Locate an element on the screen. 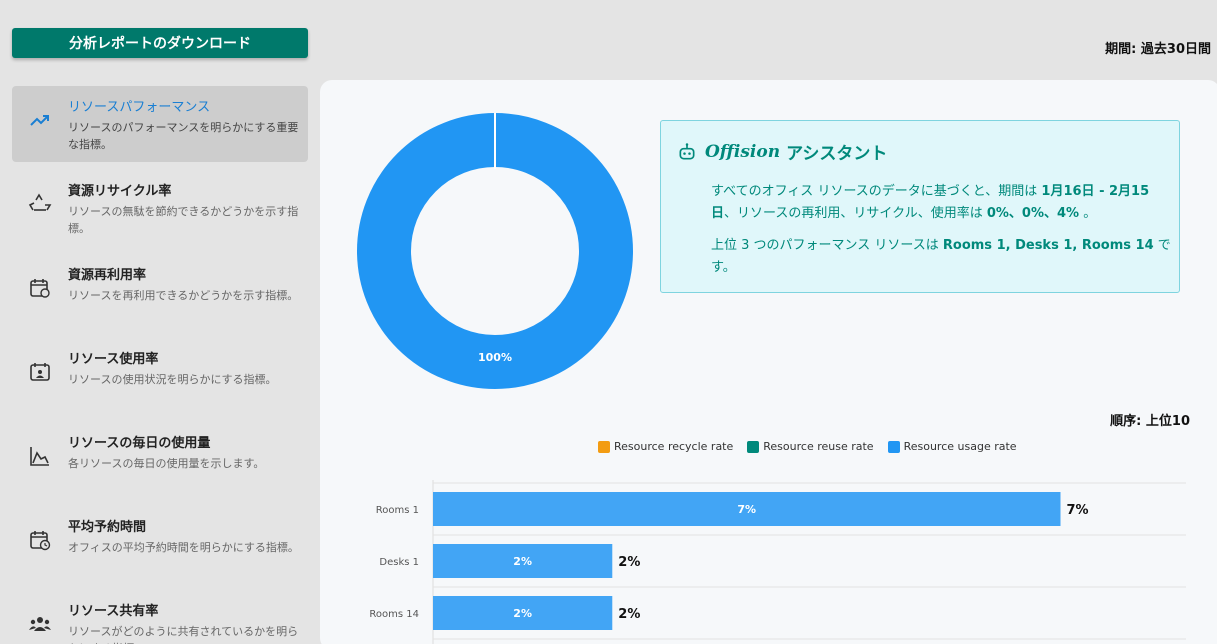 The height and width of the screenshot is (644, 1217). area-chart-icon is located at coordinates (39, 456).